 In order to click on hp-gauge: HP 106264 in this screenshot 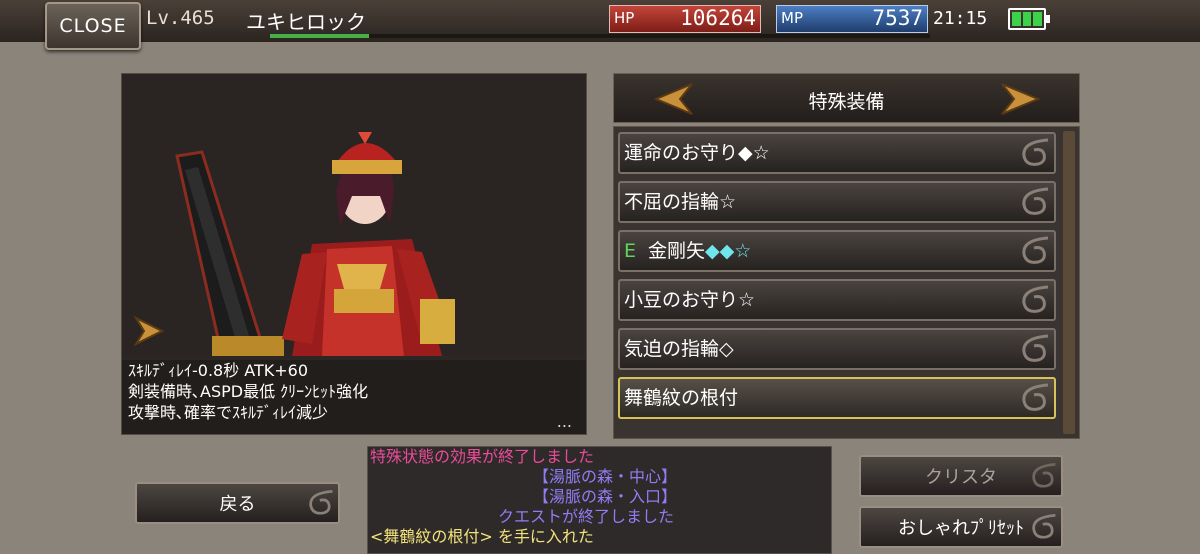, I will do `click(685, 19)`.